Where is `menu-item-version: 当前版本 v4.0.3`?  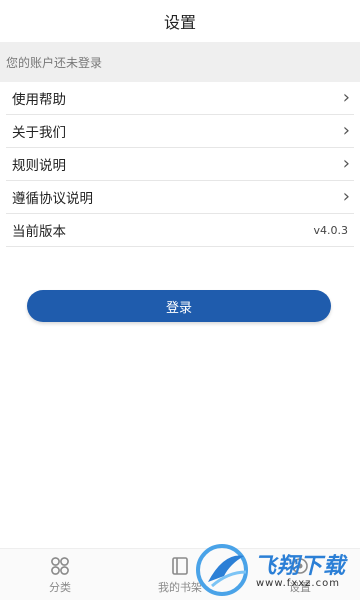
menu-item-version: 当前版本 v4.0.3 is located at coordinates (180, 230).